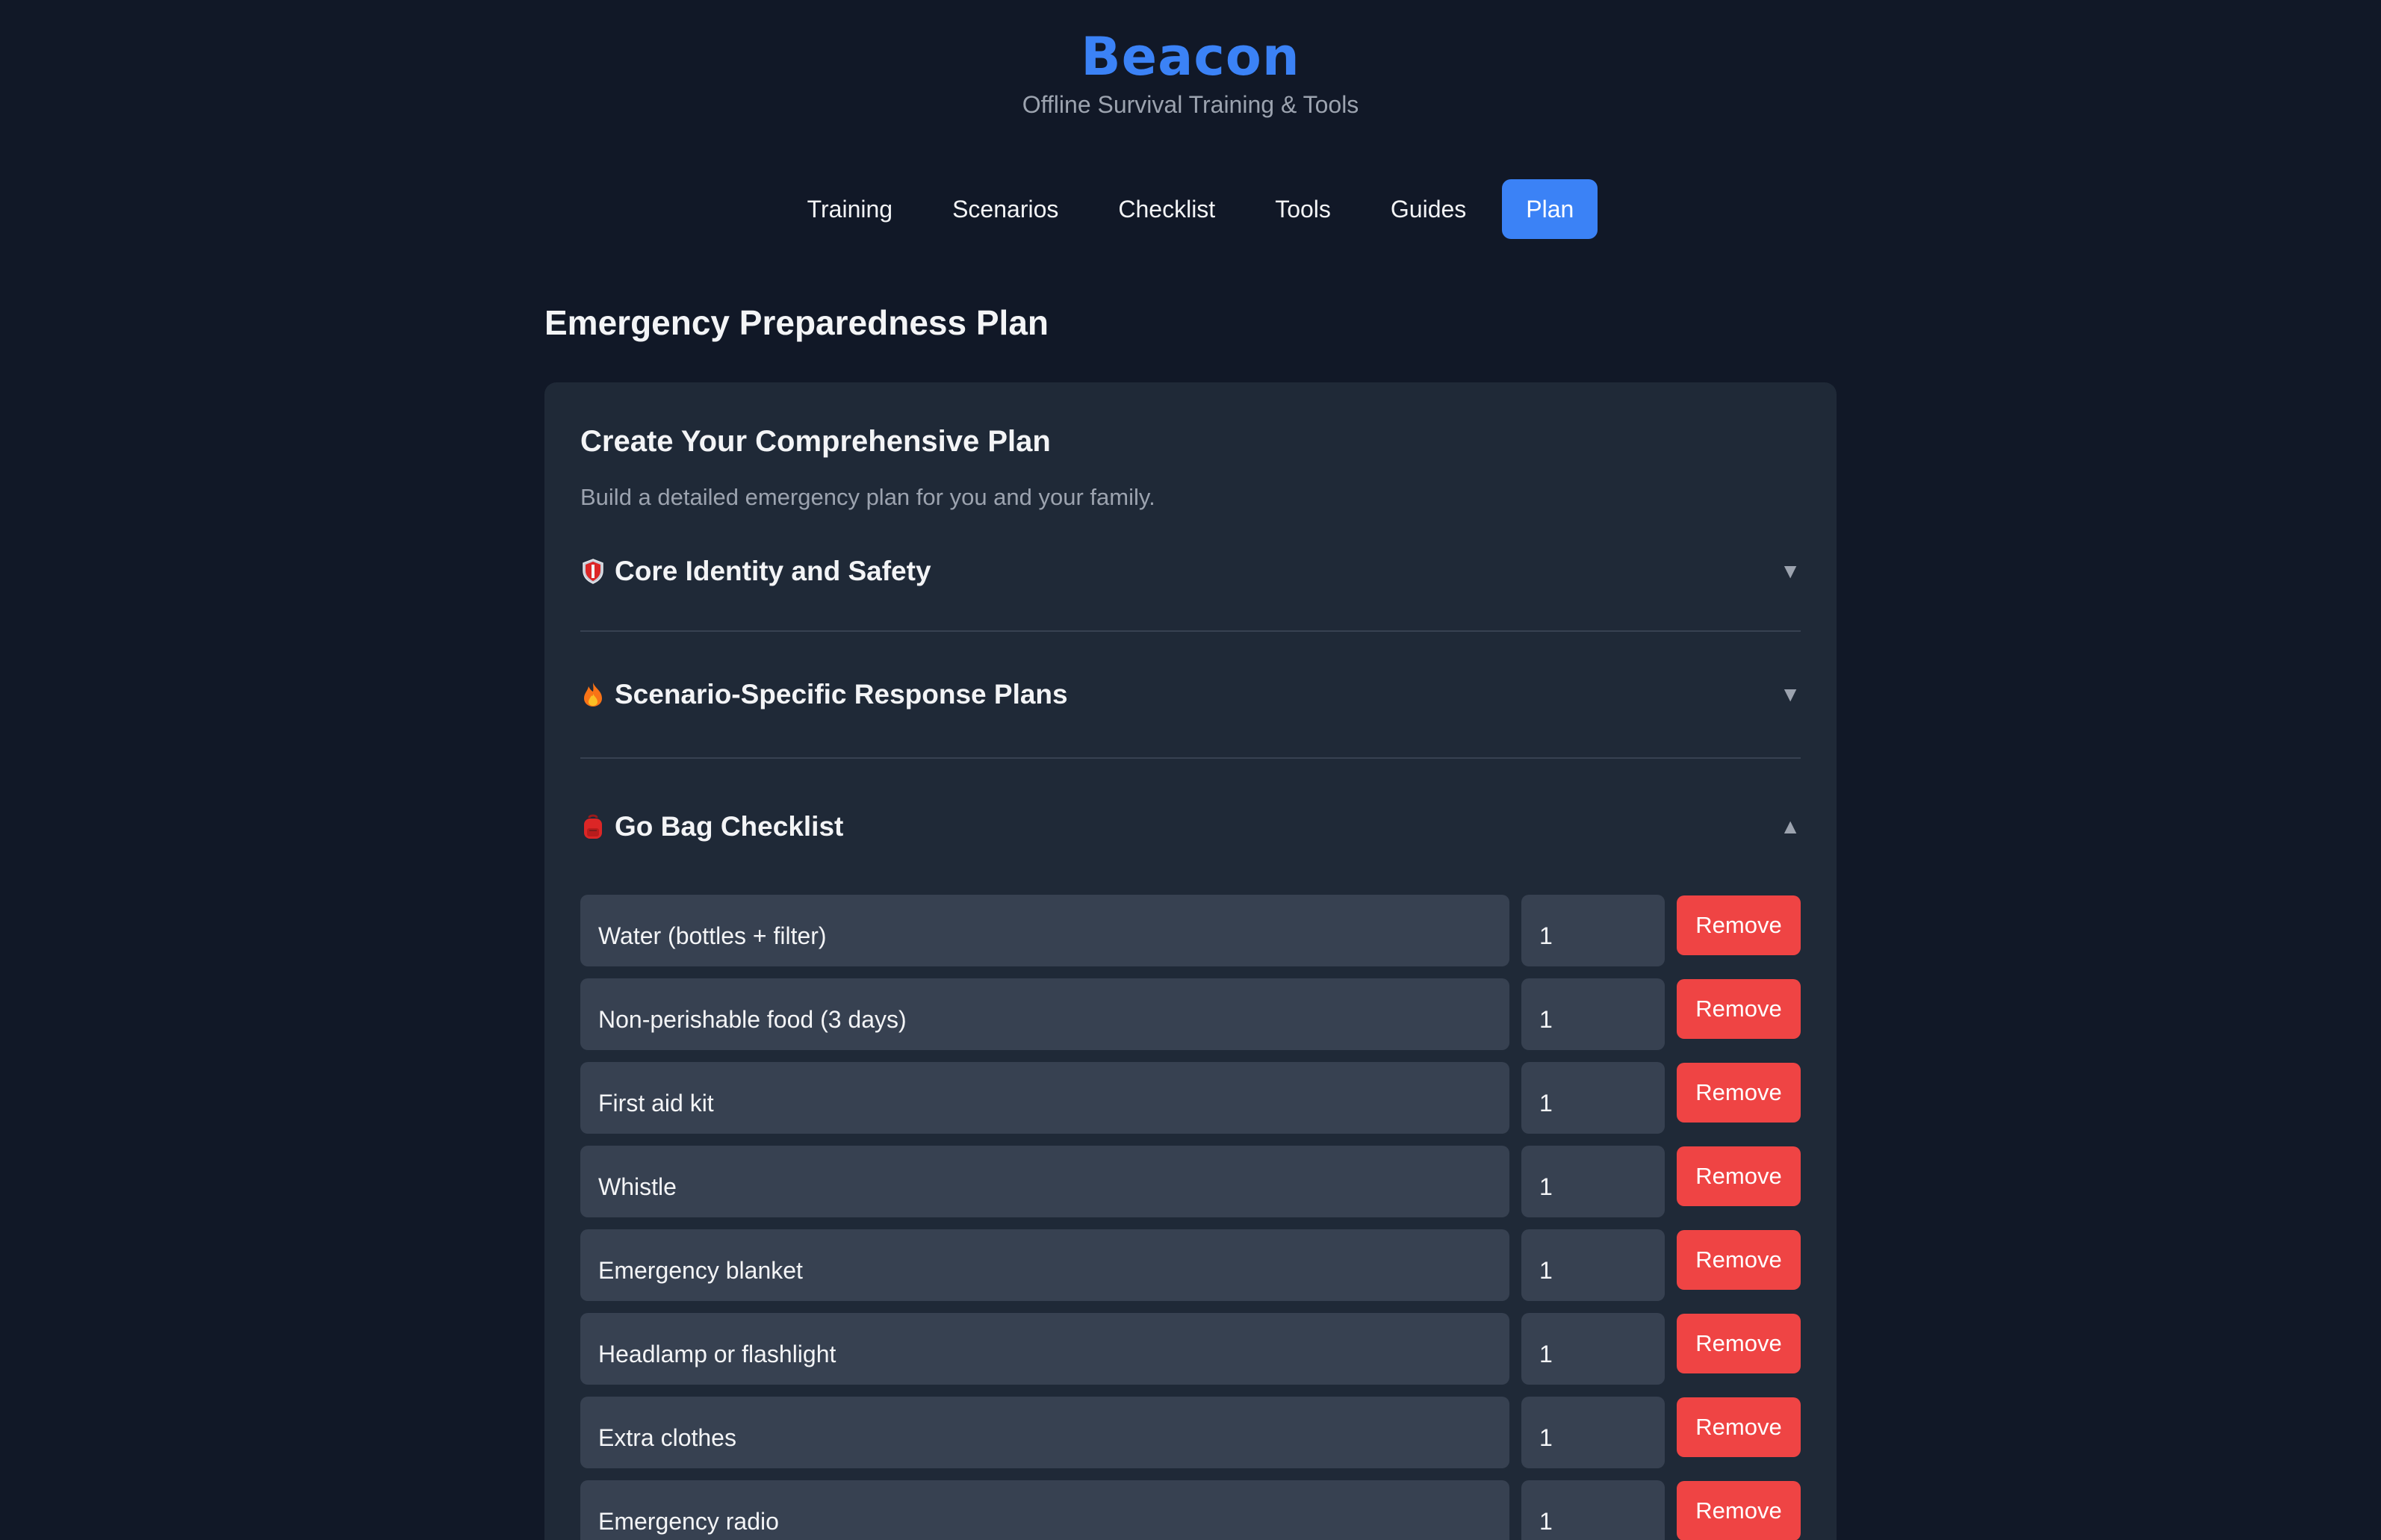 The image size is (2381, 1540). I want to click on tab-scenarios: Scenarios, so click(1005, 209).